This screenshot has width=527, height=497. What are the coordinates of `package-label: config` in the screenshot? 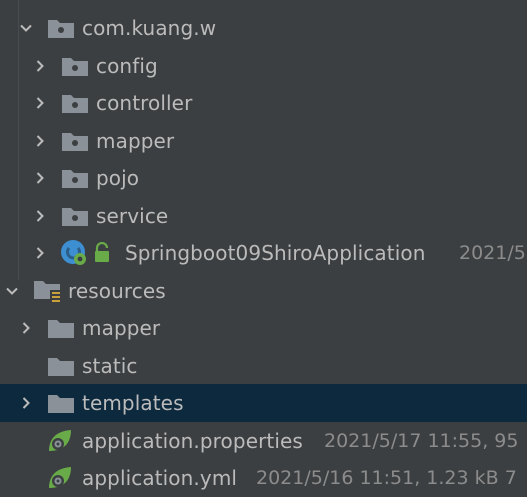 It's located at (127, 65).